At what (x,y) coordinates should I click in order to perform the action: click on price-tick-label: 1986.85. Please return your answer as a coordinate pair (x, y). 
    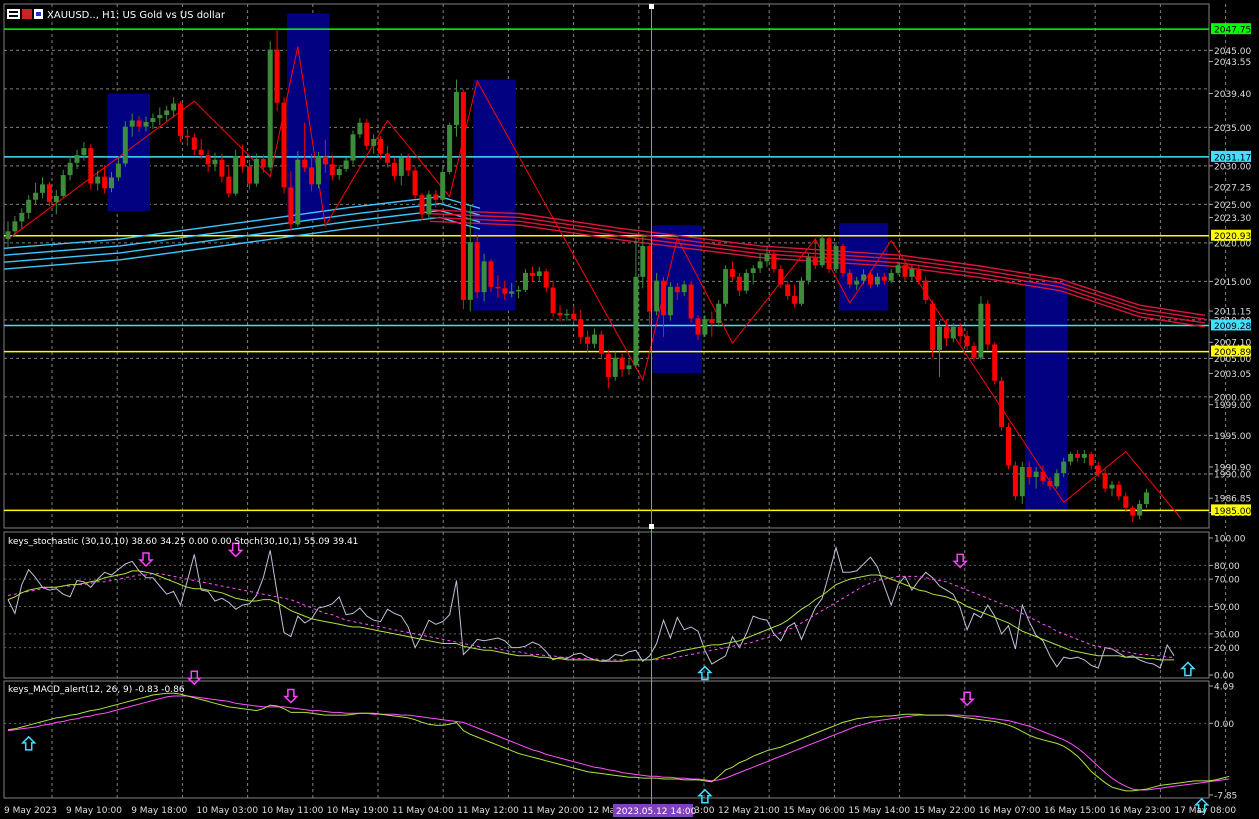
    Looking at the image, I should click on (1232, 500).